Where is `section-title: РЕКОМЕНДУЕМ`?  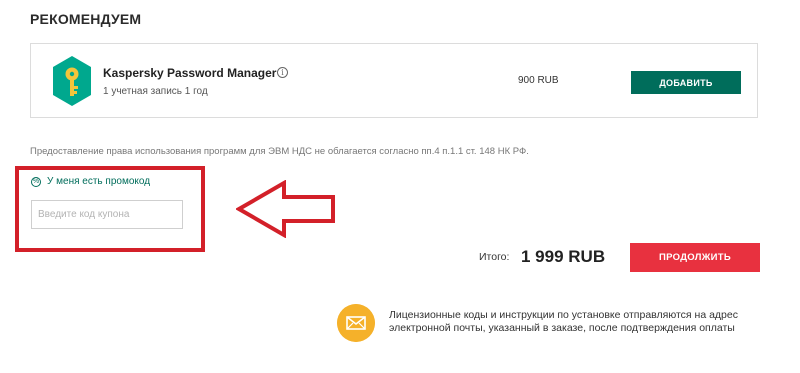
section-title: РЕКОМЕНДУЕМ is located at coordinates (86, 19).